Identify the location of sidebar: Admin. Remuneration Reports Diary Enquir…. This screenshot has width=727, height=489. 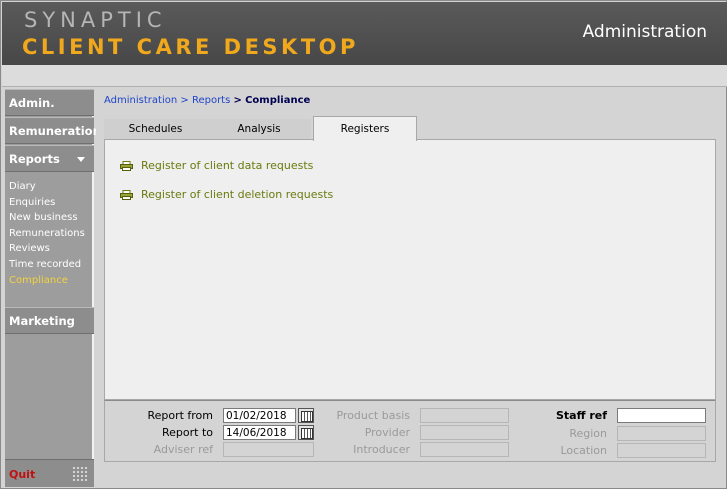
(53, 288).